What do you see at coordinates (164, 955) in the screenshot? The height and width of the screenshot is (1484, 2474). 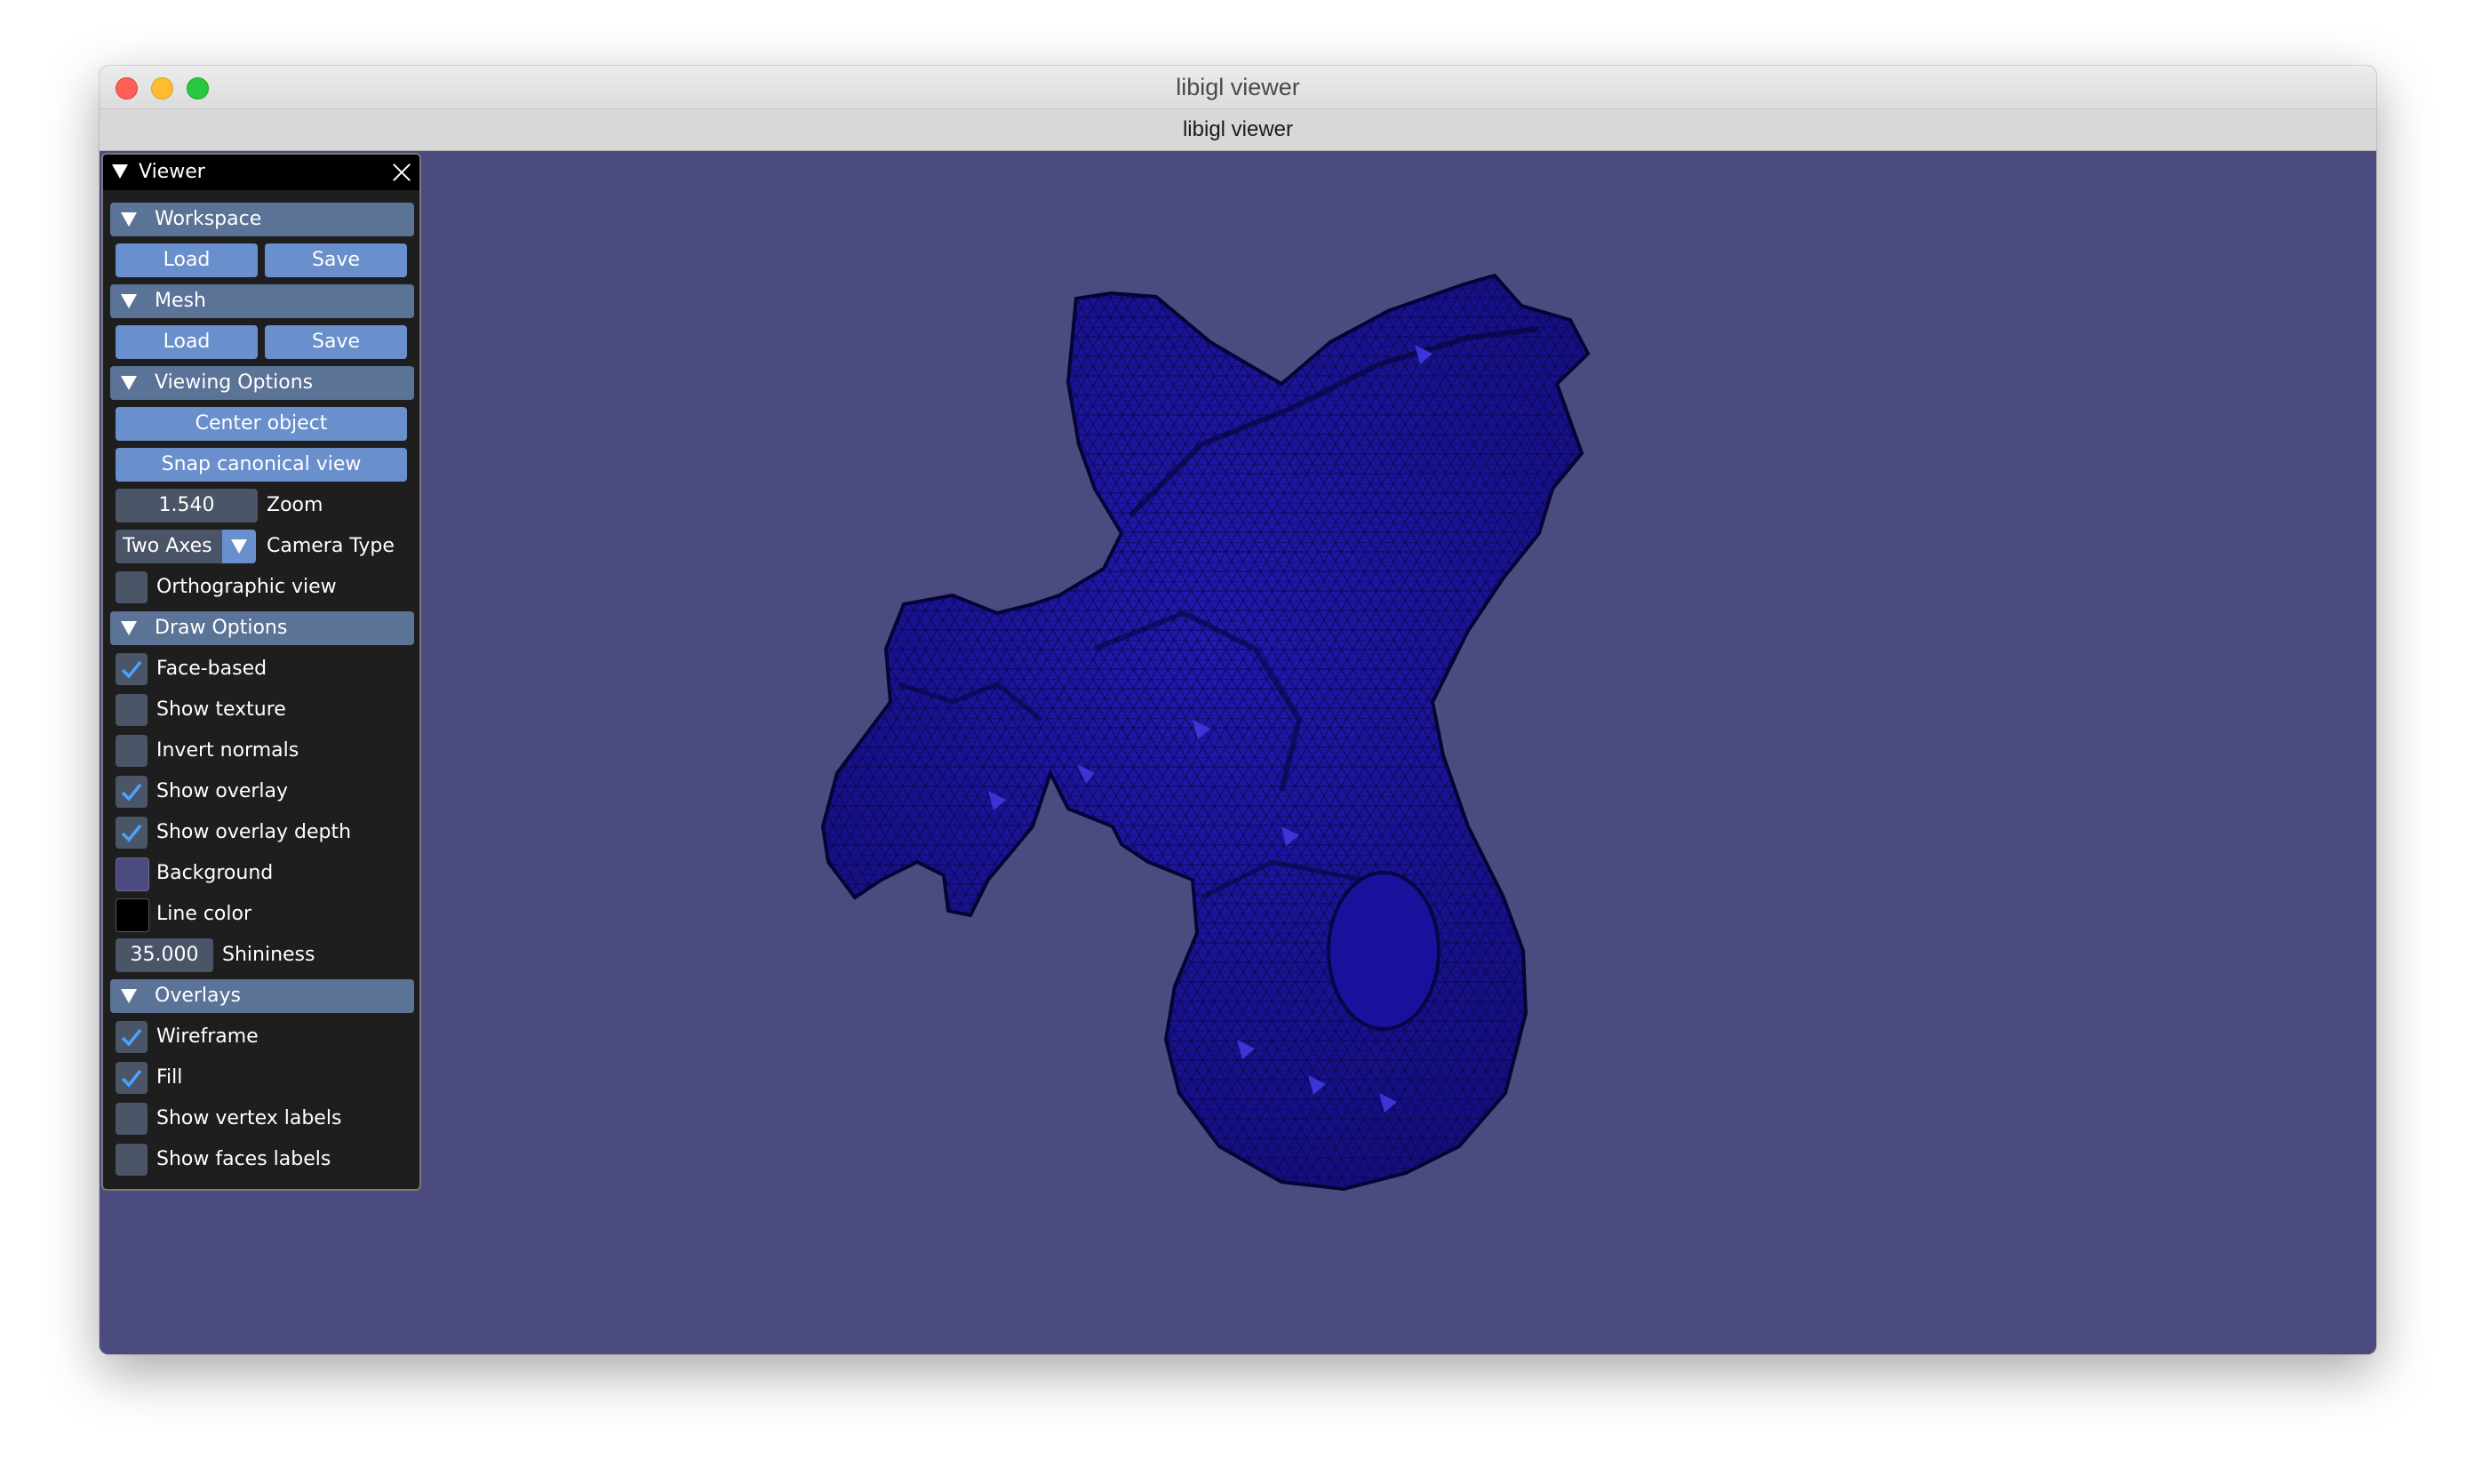 I see `shininess-input: 35.000` at bounding box center [164, 955].